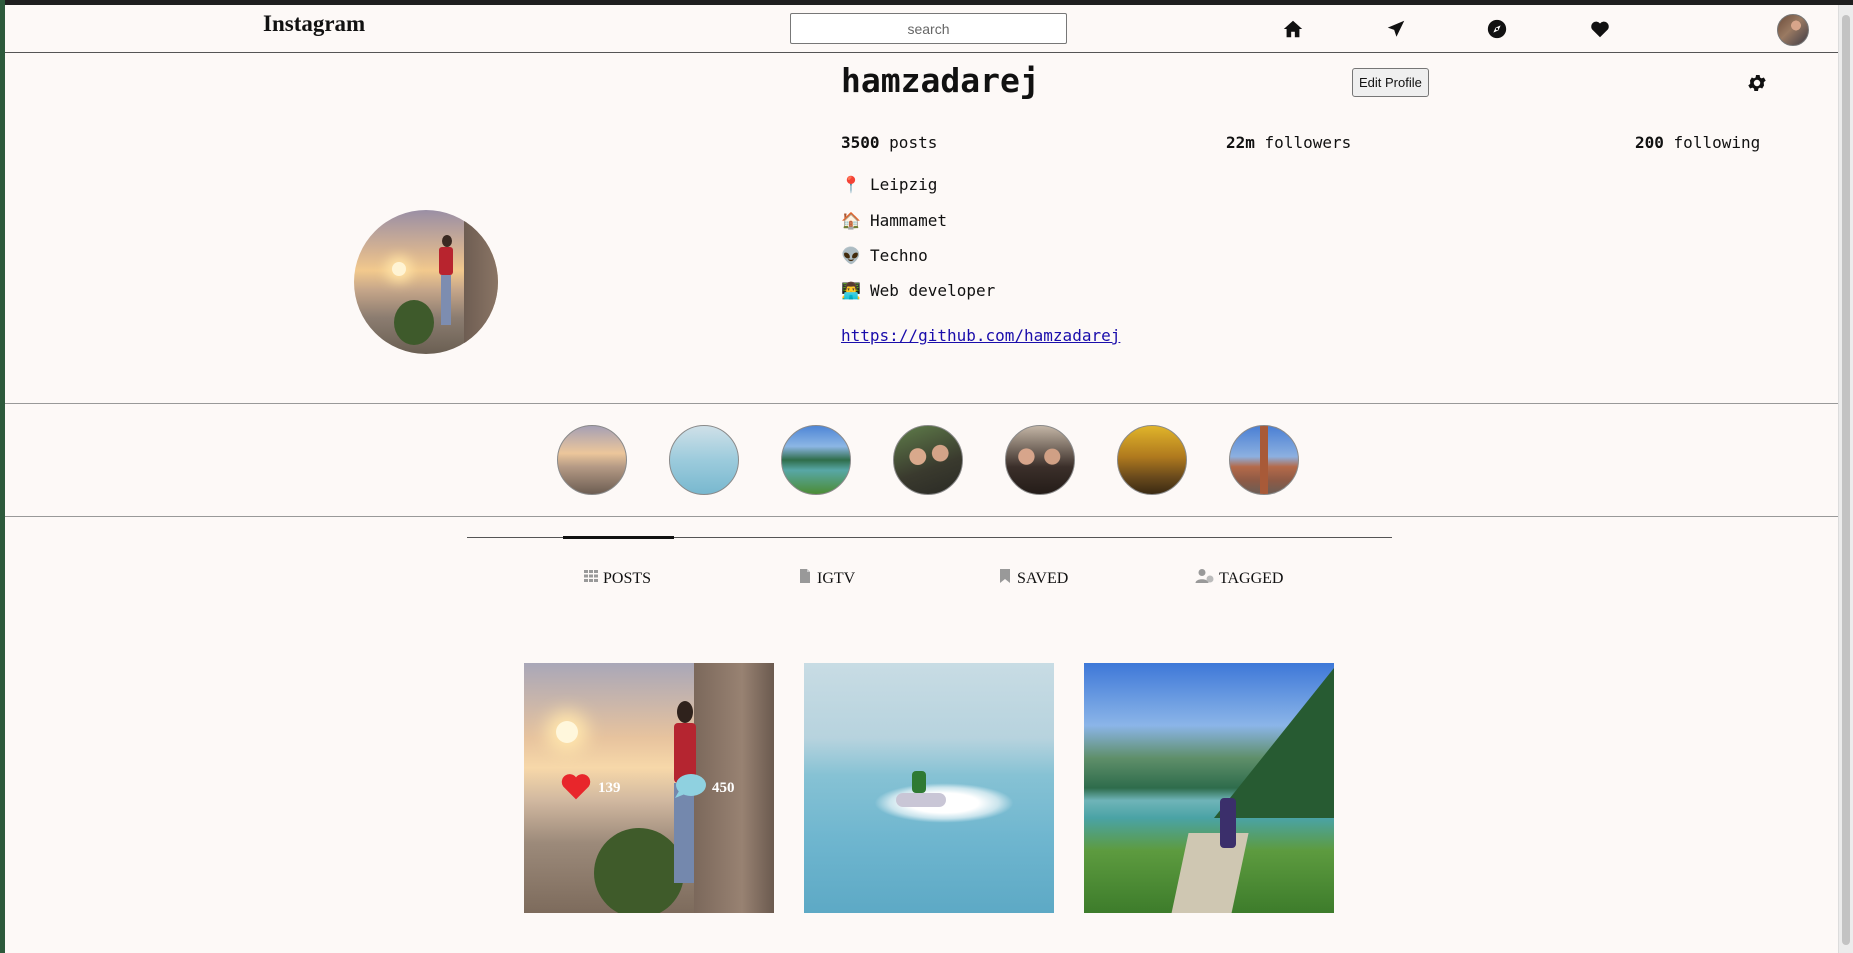  What do you see at coordinates (1239, 578) in the screenshot?
I see `tab-tagged: TAGGED` at bounding box center [1239, 578].